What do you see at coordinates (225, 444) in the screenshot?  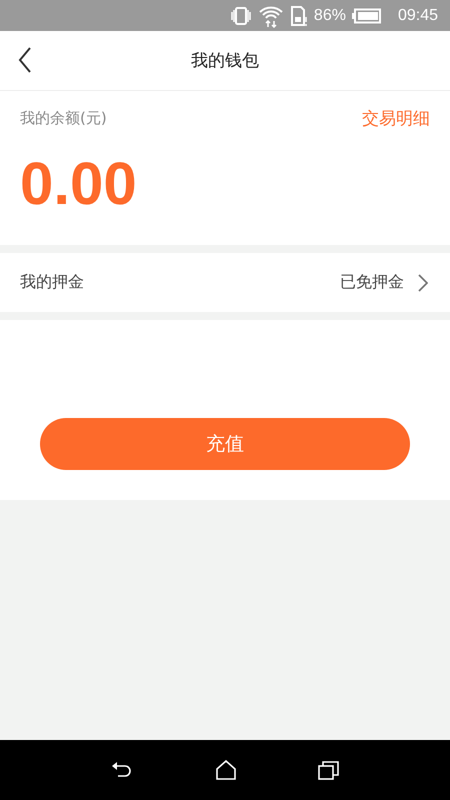 I see `recharge-button: 充值` at bounding box center [225, 444].